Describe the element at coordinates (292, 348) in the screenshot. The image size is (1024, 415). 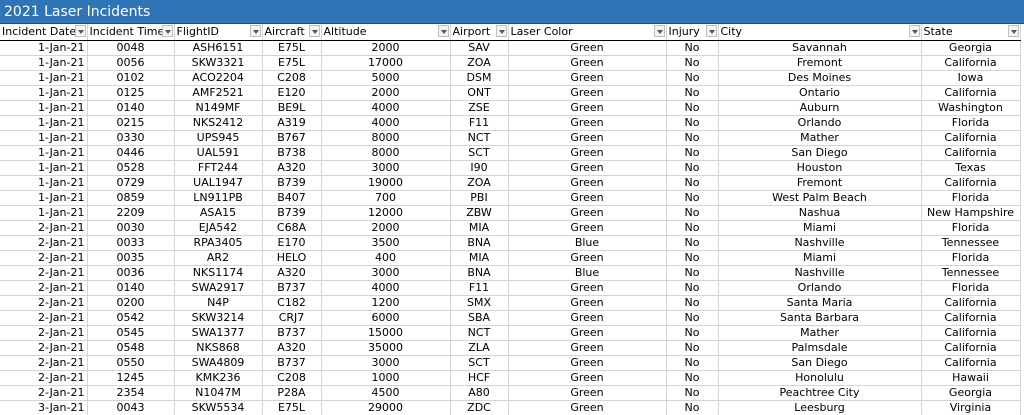
I see `cell-aircraft: A320` at that location.